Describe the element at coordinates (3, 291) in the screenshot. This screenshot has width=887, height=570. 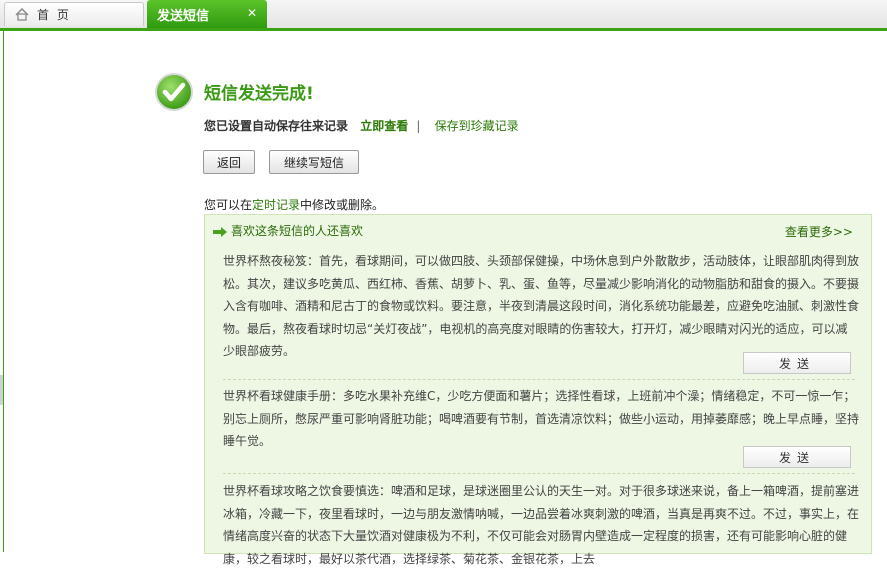
I see `left-frame-line` at that location.